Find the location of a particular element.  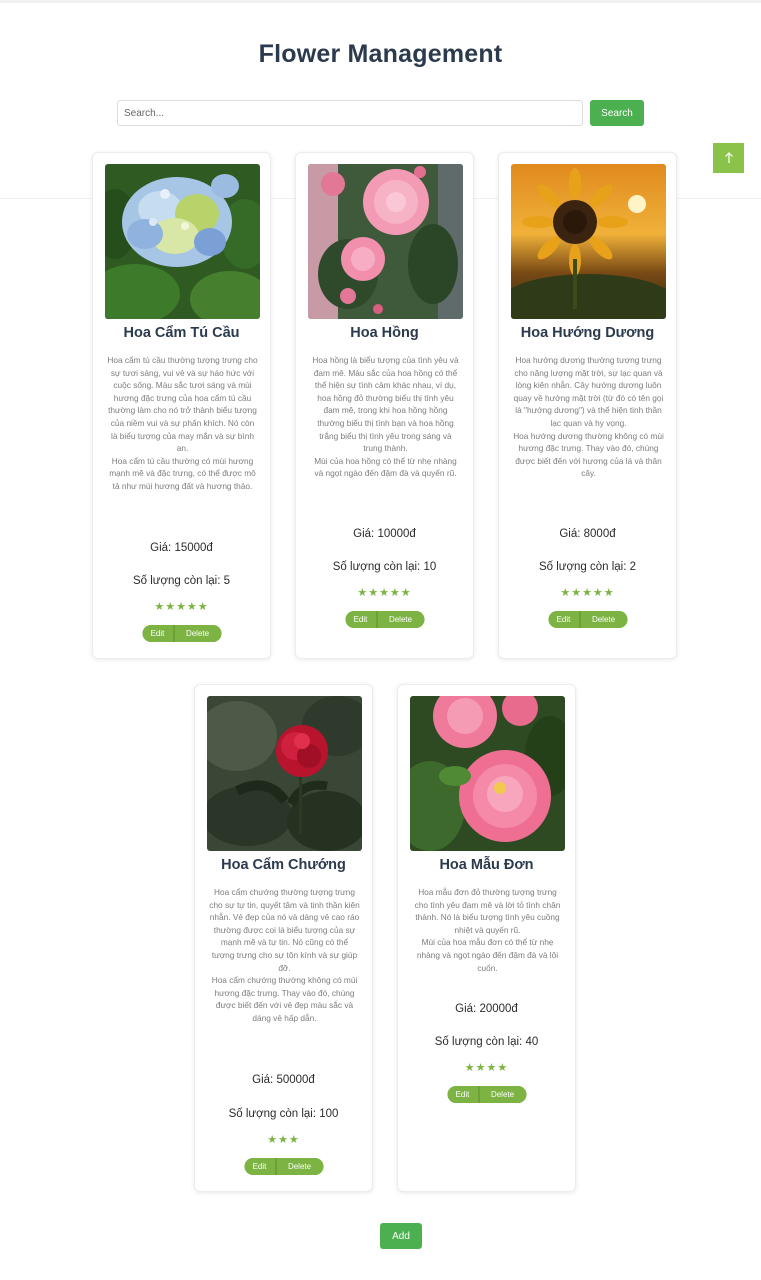

flower-price: Giá: 20000đ is located at coordinates (486, 1009).